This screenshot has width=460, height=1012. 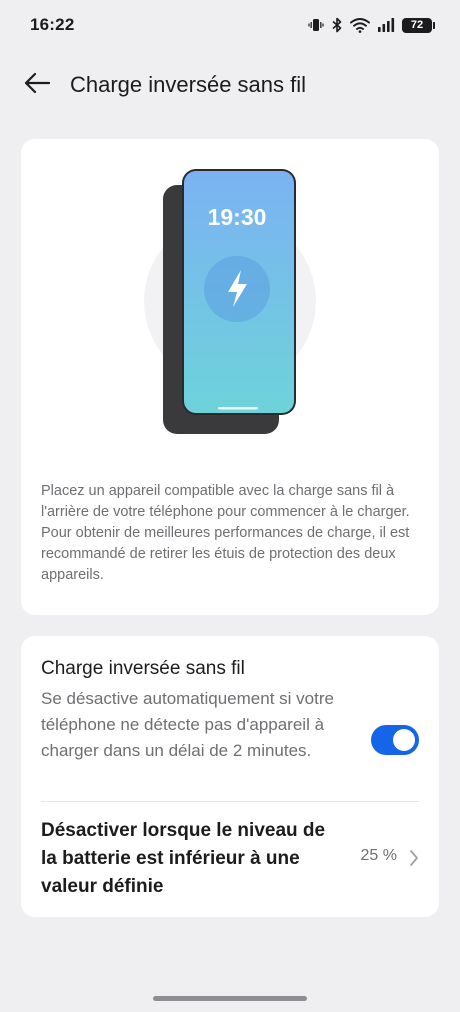 I want to click on vibrate-icon, so click(x=316, y=25).